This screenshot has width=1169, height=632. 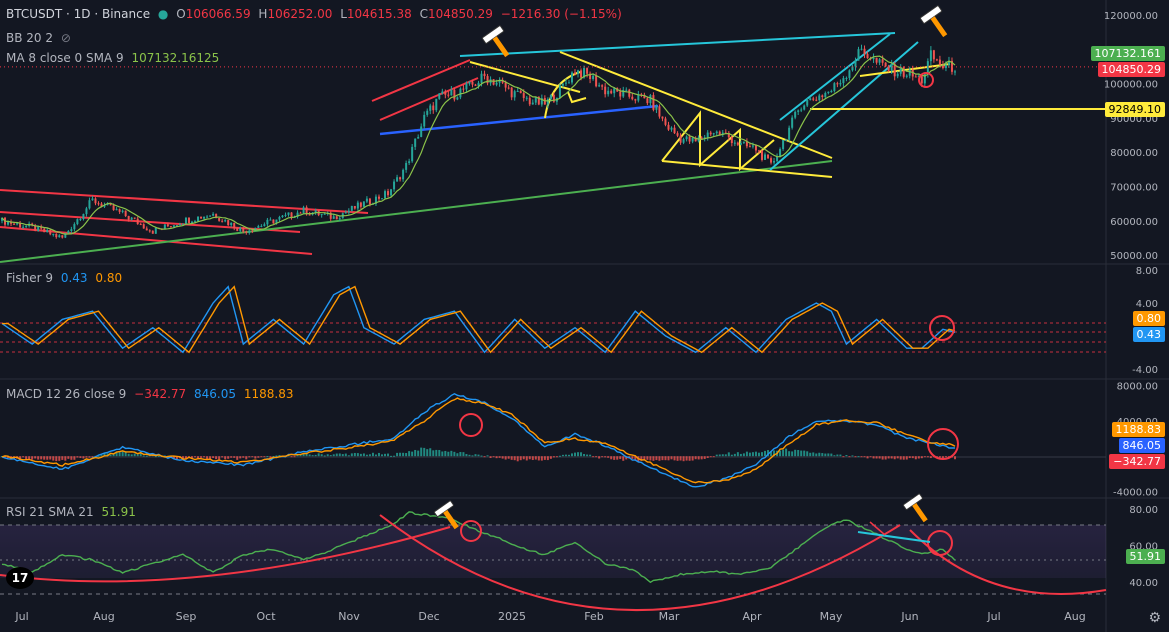 What do you see at coordinates (1154, 618) in the screenshot?
I see `gear-icon: ⚙` at bounding box center [1154, 618].